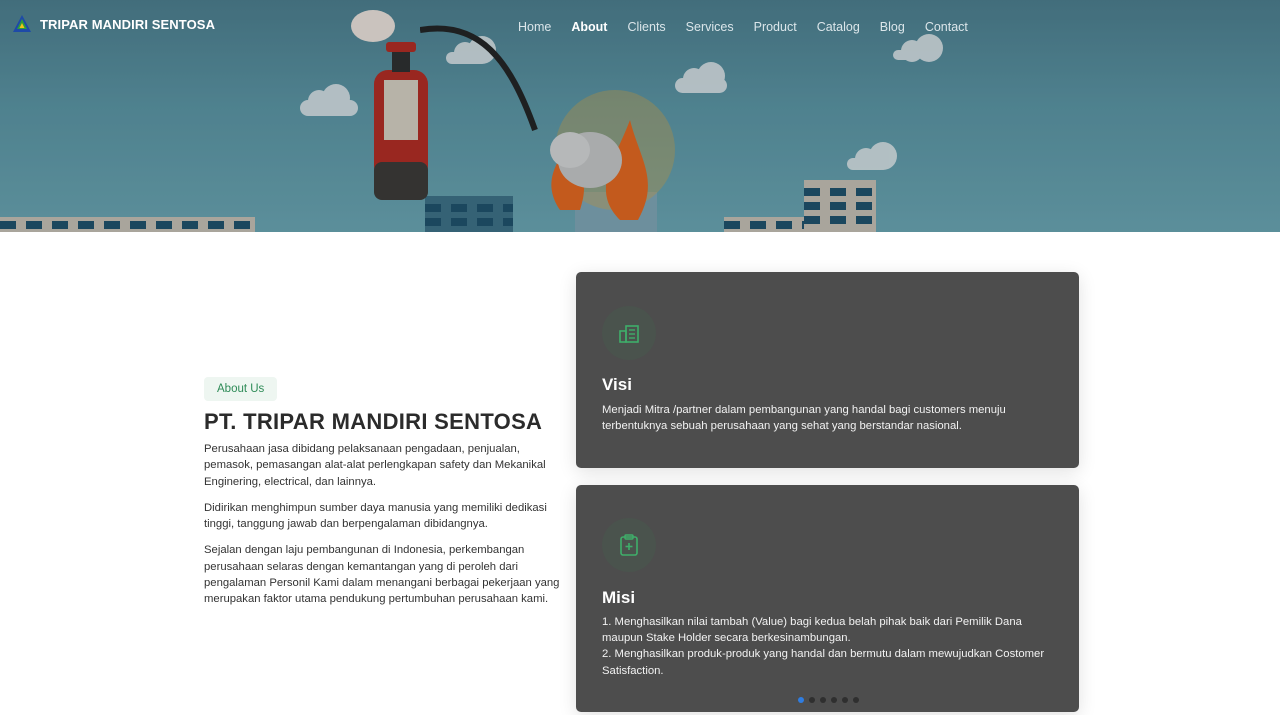 This screenshot has width=1280, height=715. I want to click on nav-catalog: Catalog, so click(838, 27).